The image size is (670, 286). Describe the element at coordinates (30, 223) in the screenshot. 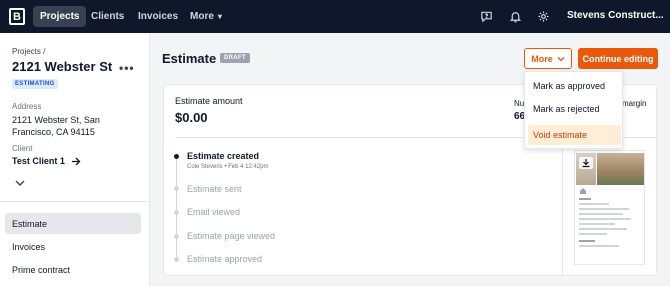

I see `sidebar-item-label: Estimate` at that location.